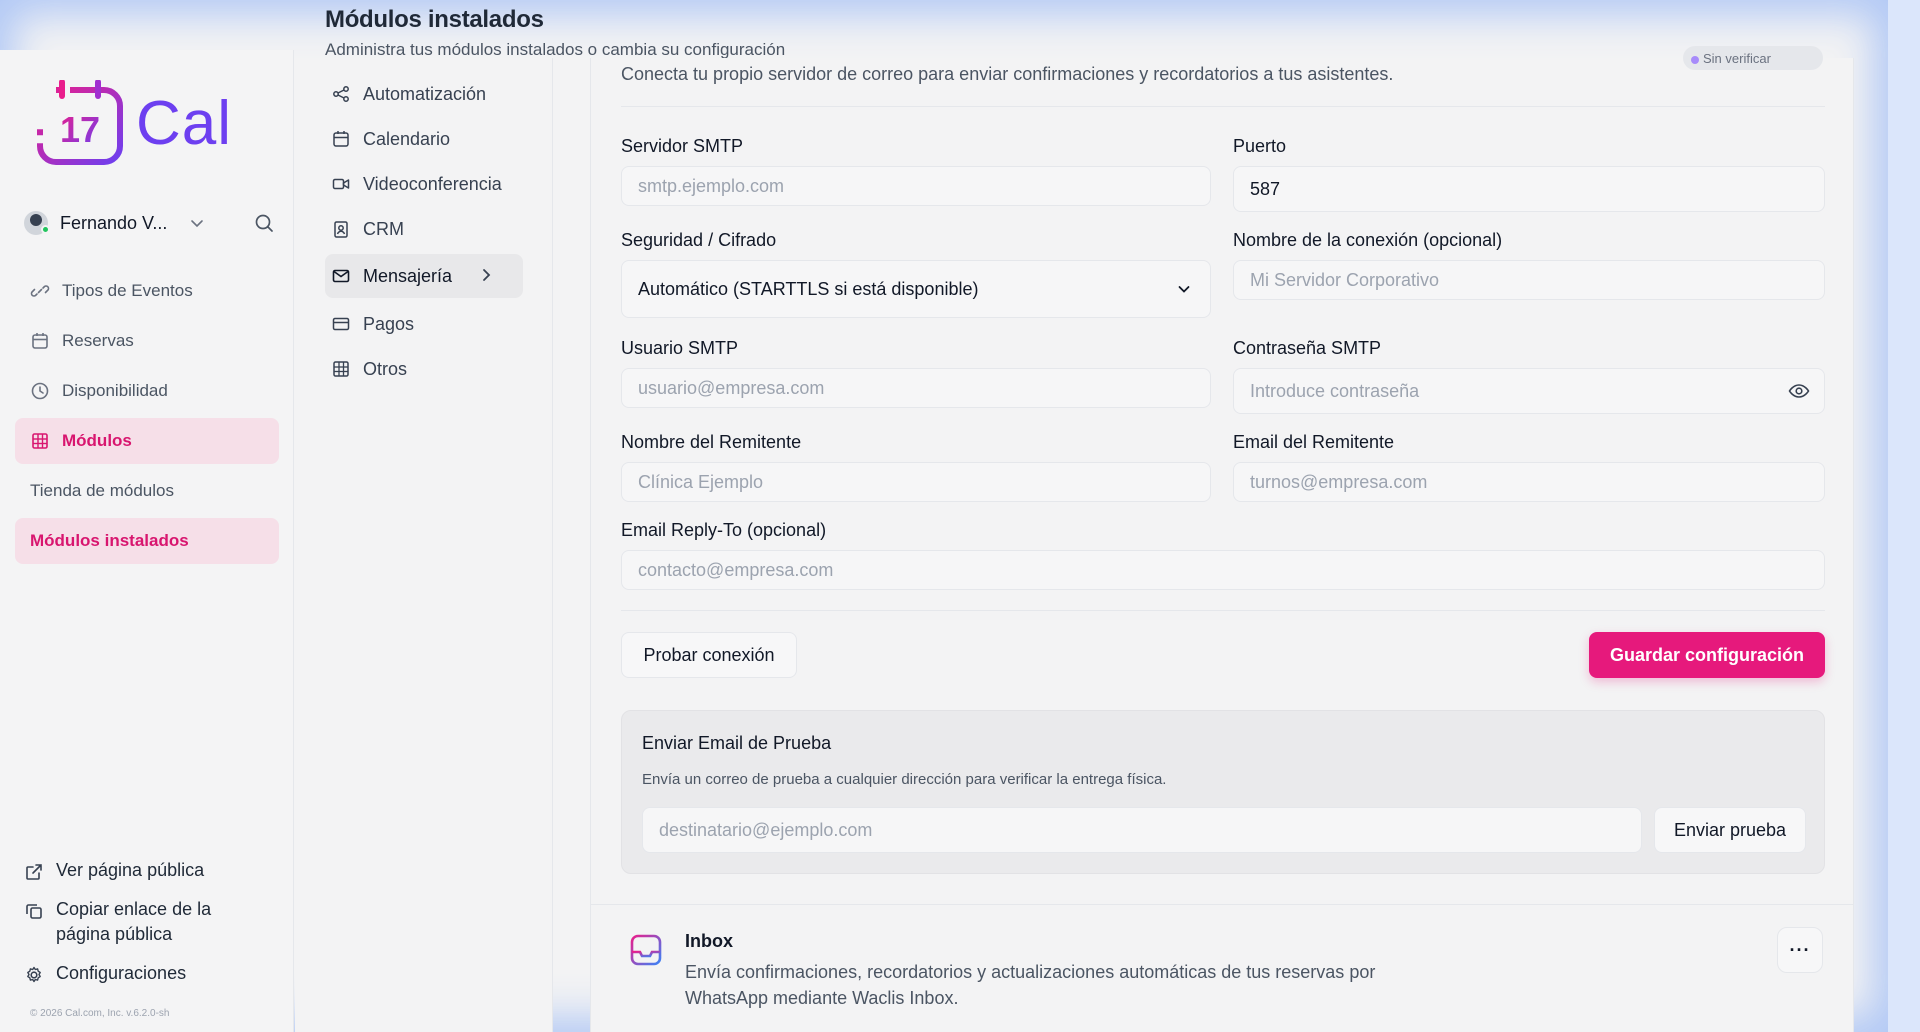 The image size is (1920, 1032). I want to click on tab-crm: CRM, so click(424, 229).